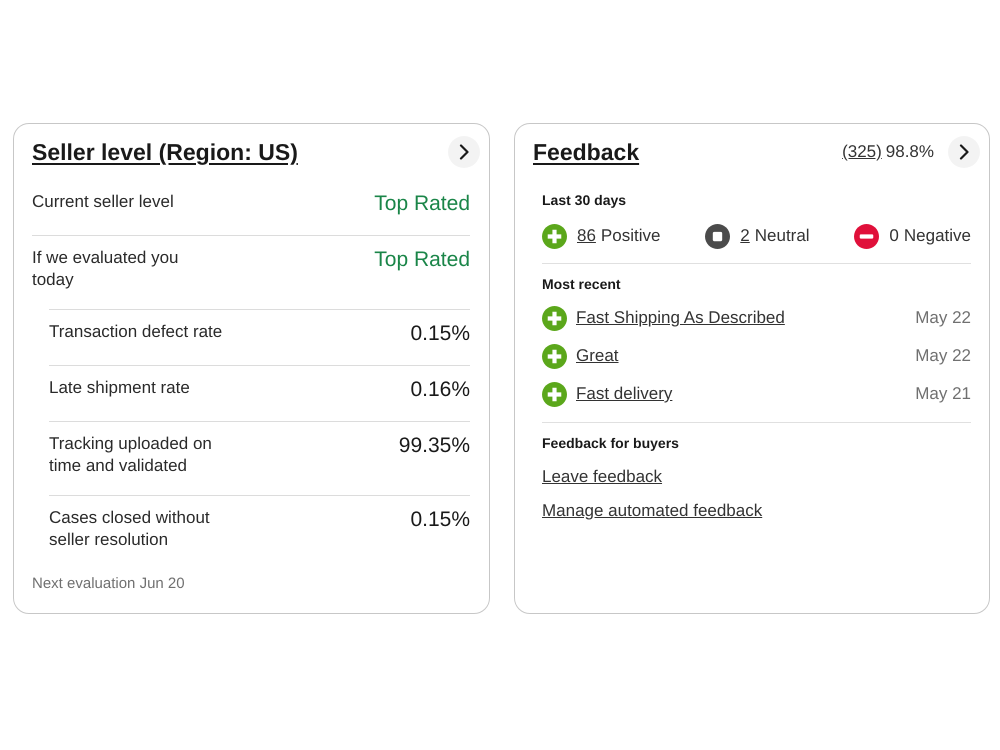  What do you see at coordinates (741, 394) in the screenshot?
I see `feedback-comment-link: Fast delivery` at bounding box center [741, 394].